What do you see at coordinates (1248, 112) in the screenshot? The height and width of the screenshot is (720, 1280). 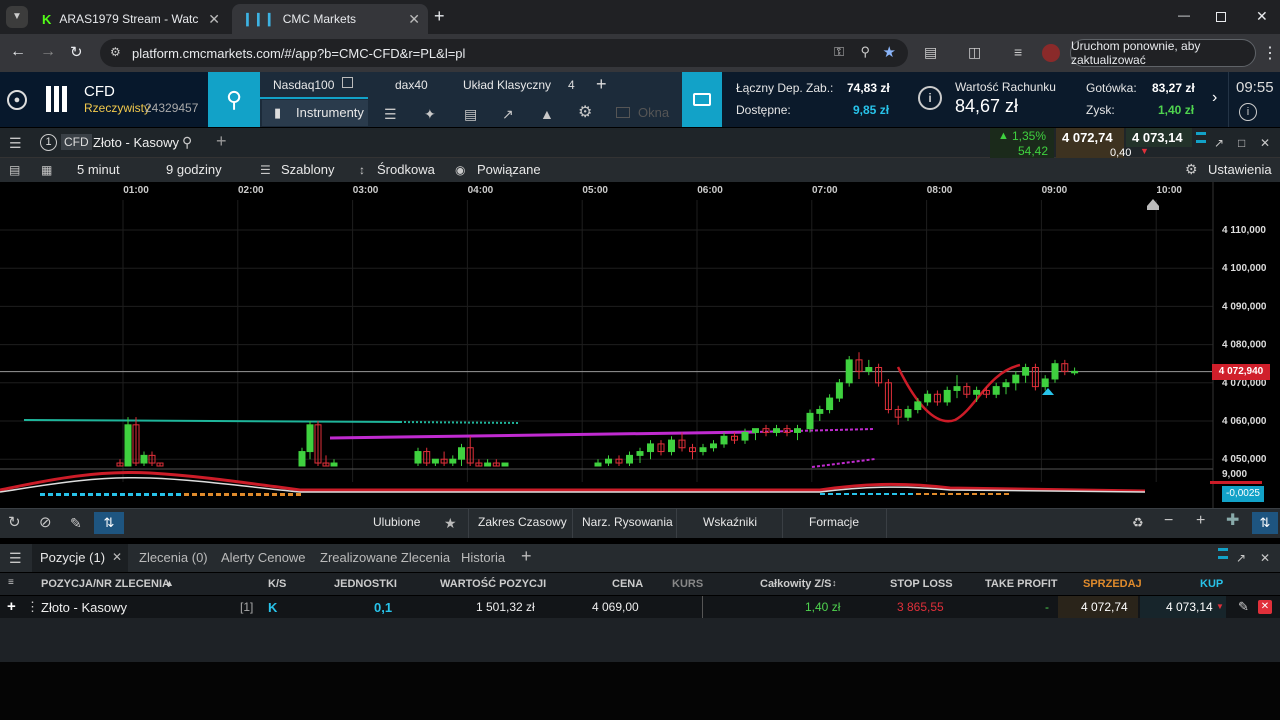 I see `help-info-icon: i` at bounding box center [1248, 112].